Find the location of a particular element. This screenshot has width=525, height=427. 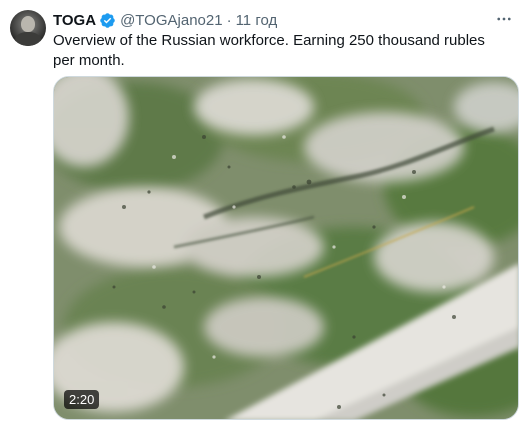

tweet-header: TOGA @TOGAjano21 · 11 год is located at coordinates (165, 20).